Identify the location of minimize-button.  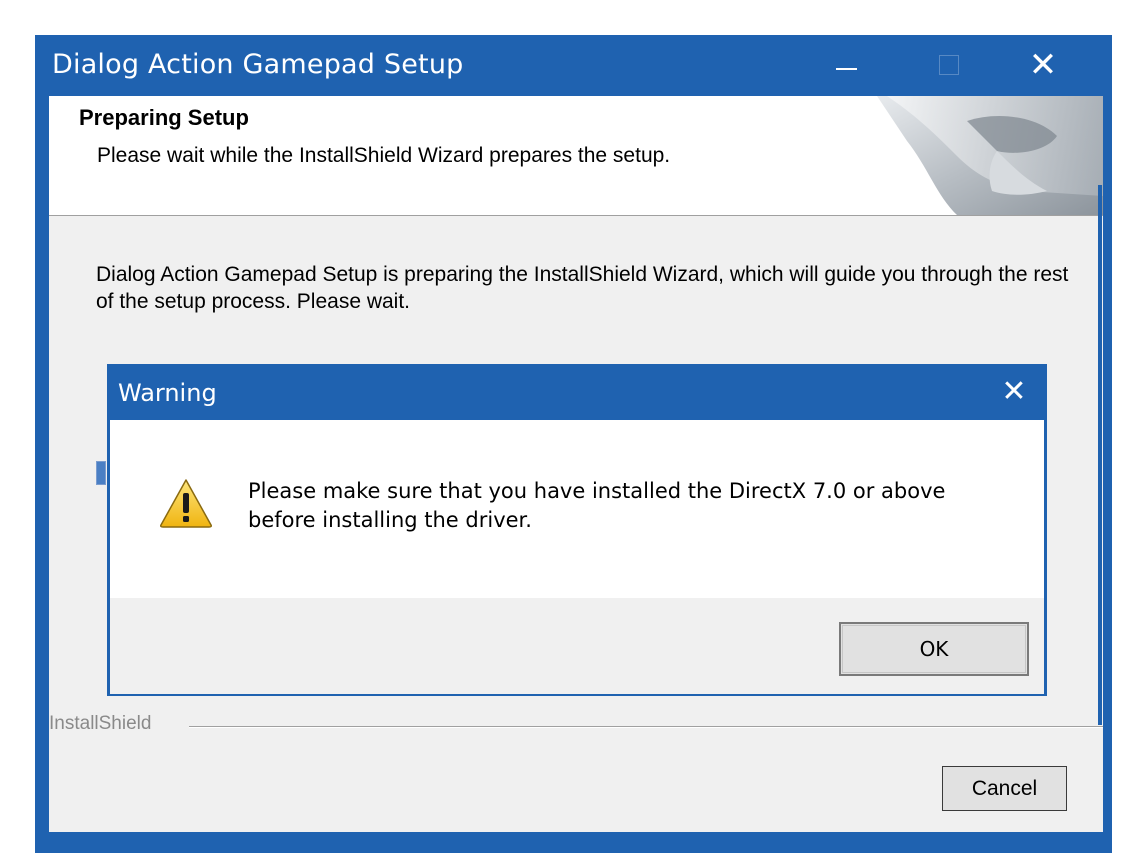
(848, 65).